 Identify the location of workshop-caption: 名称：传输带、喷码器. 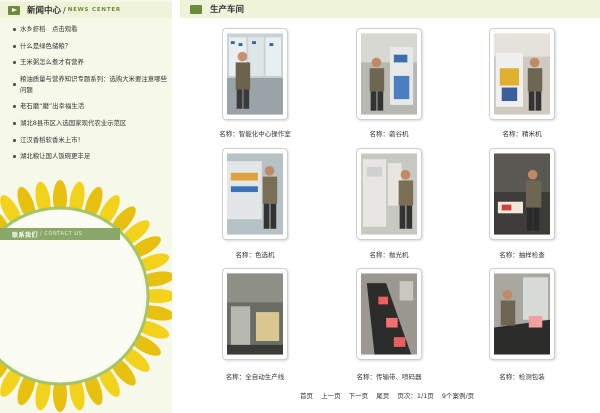
(389, 376).